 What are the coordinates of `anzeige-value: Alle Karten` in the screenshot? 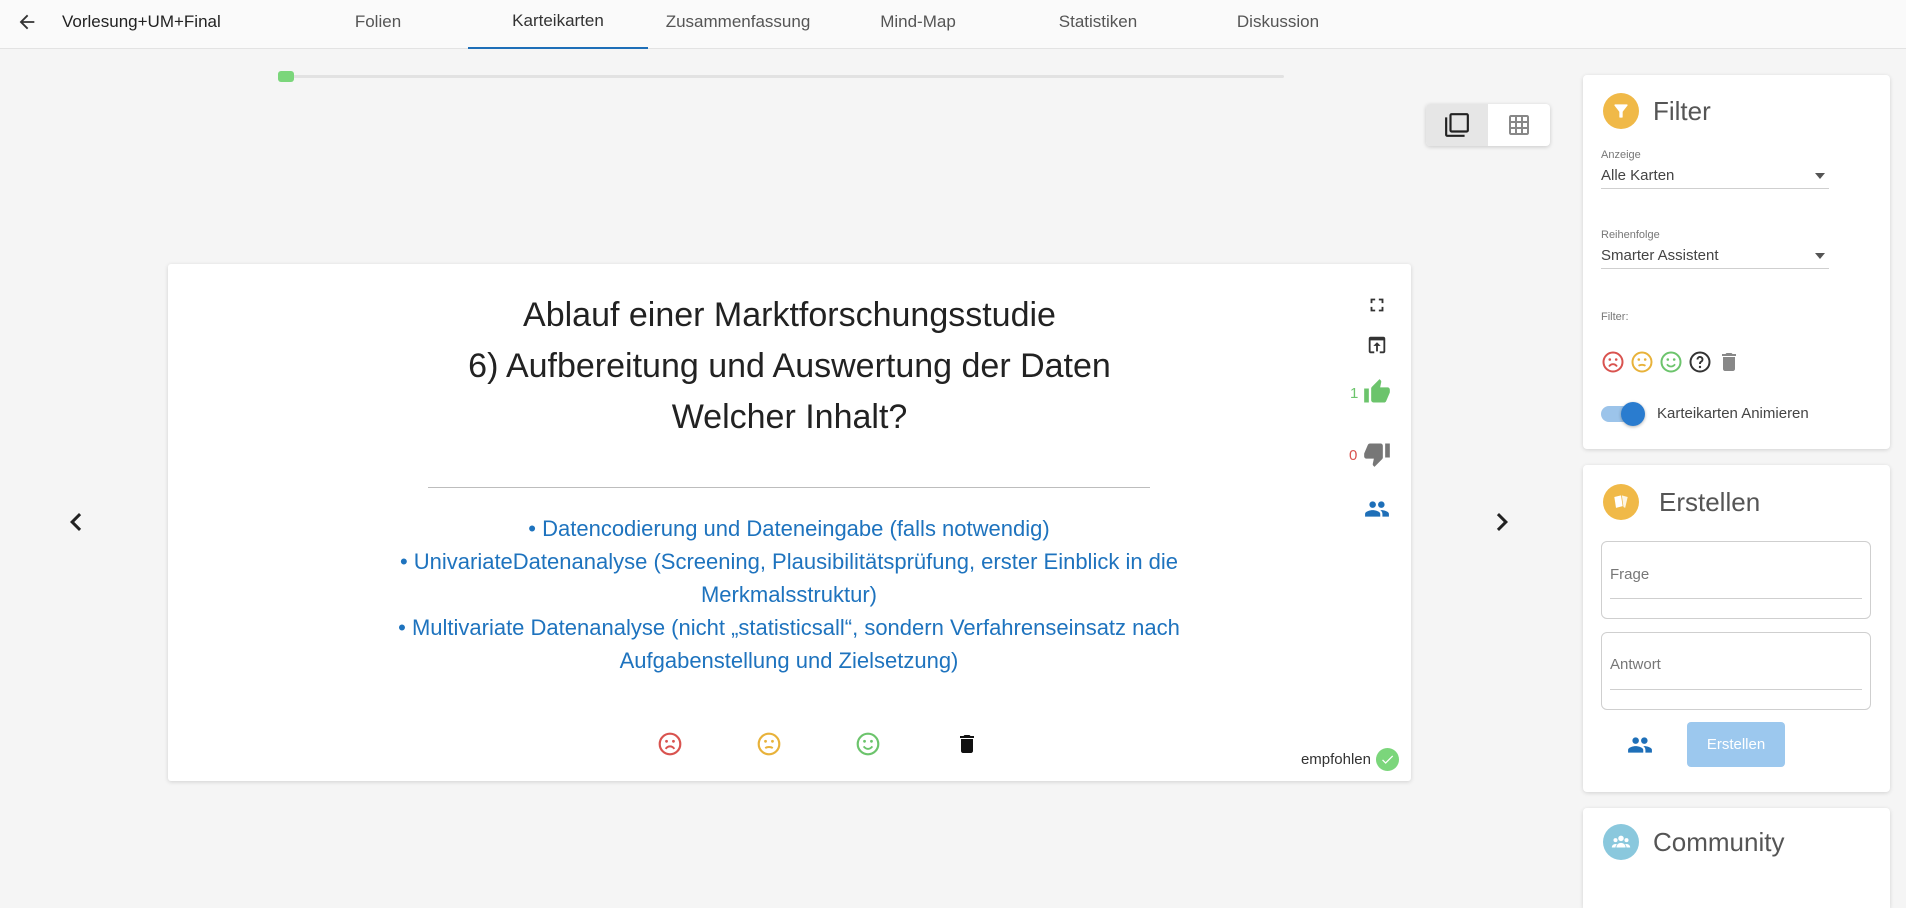 It's located at (1638, 175).